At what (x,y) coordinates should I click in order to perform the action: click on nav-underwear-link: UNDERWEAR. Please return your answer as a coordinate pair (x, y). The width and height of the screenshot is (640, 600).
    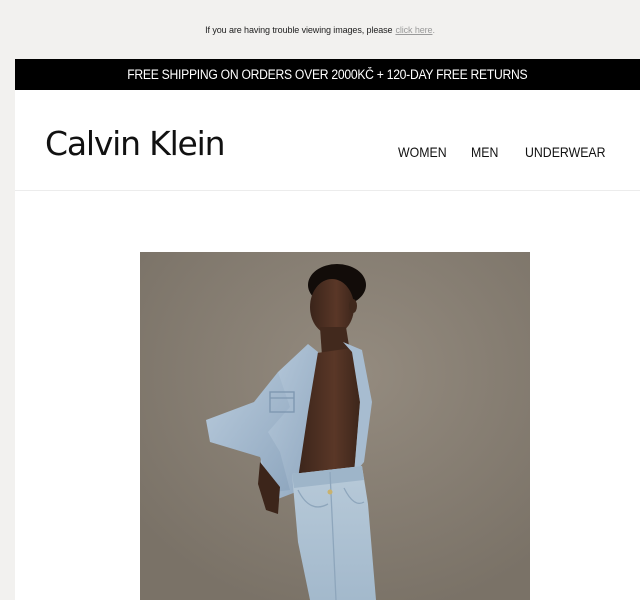
    Looking at the image, I should click on (565, 152).